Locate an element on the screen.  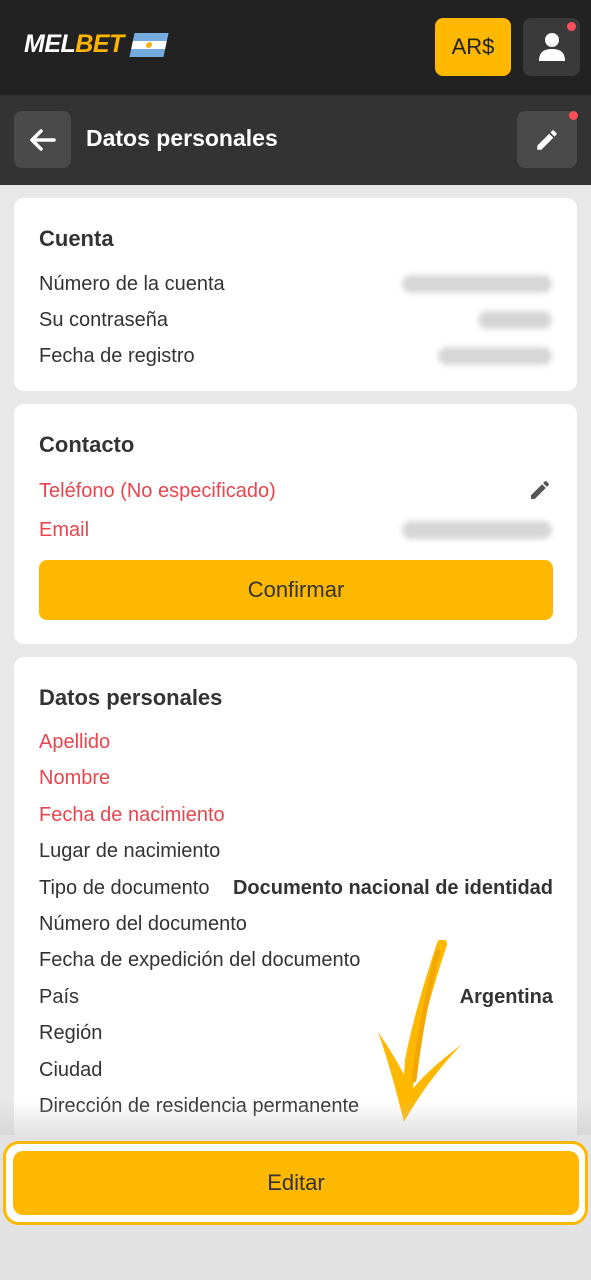
password-value is located at coordinates (515, 320).